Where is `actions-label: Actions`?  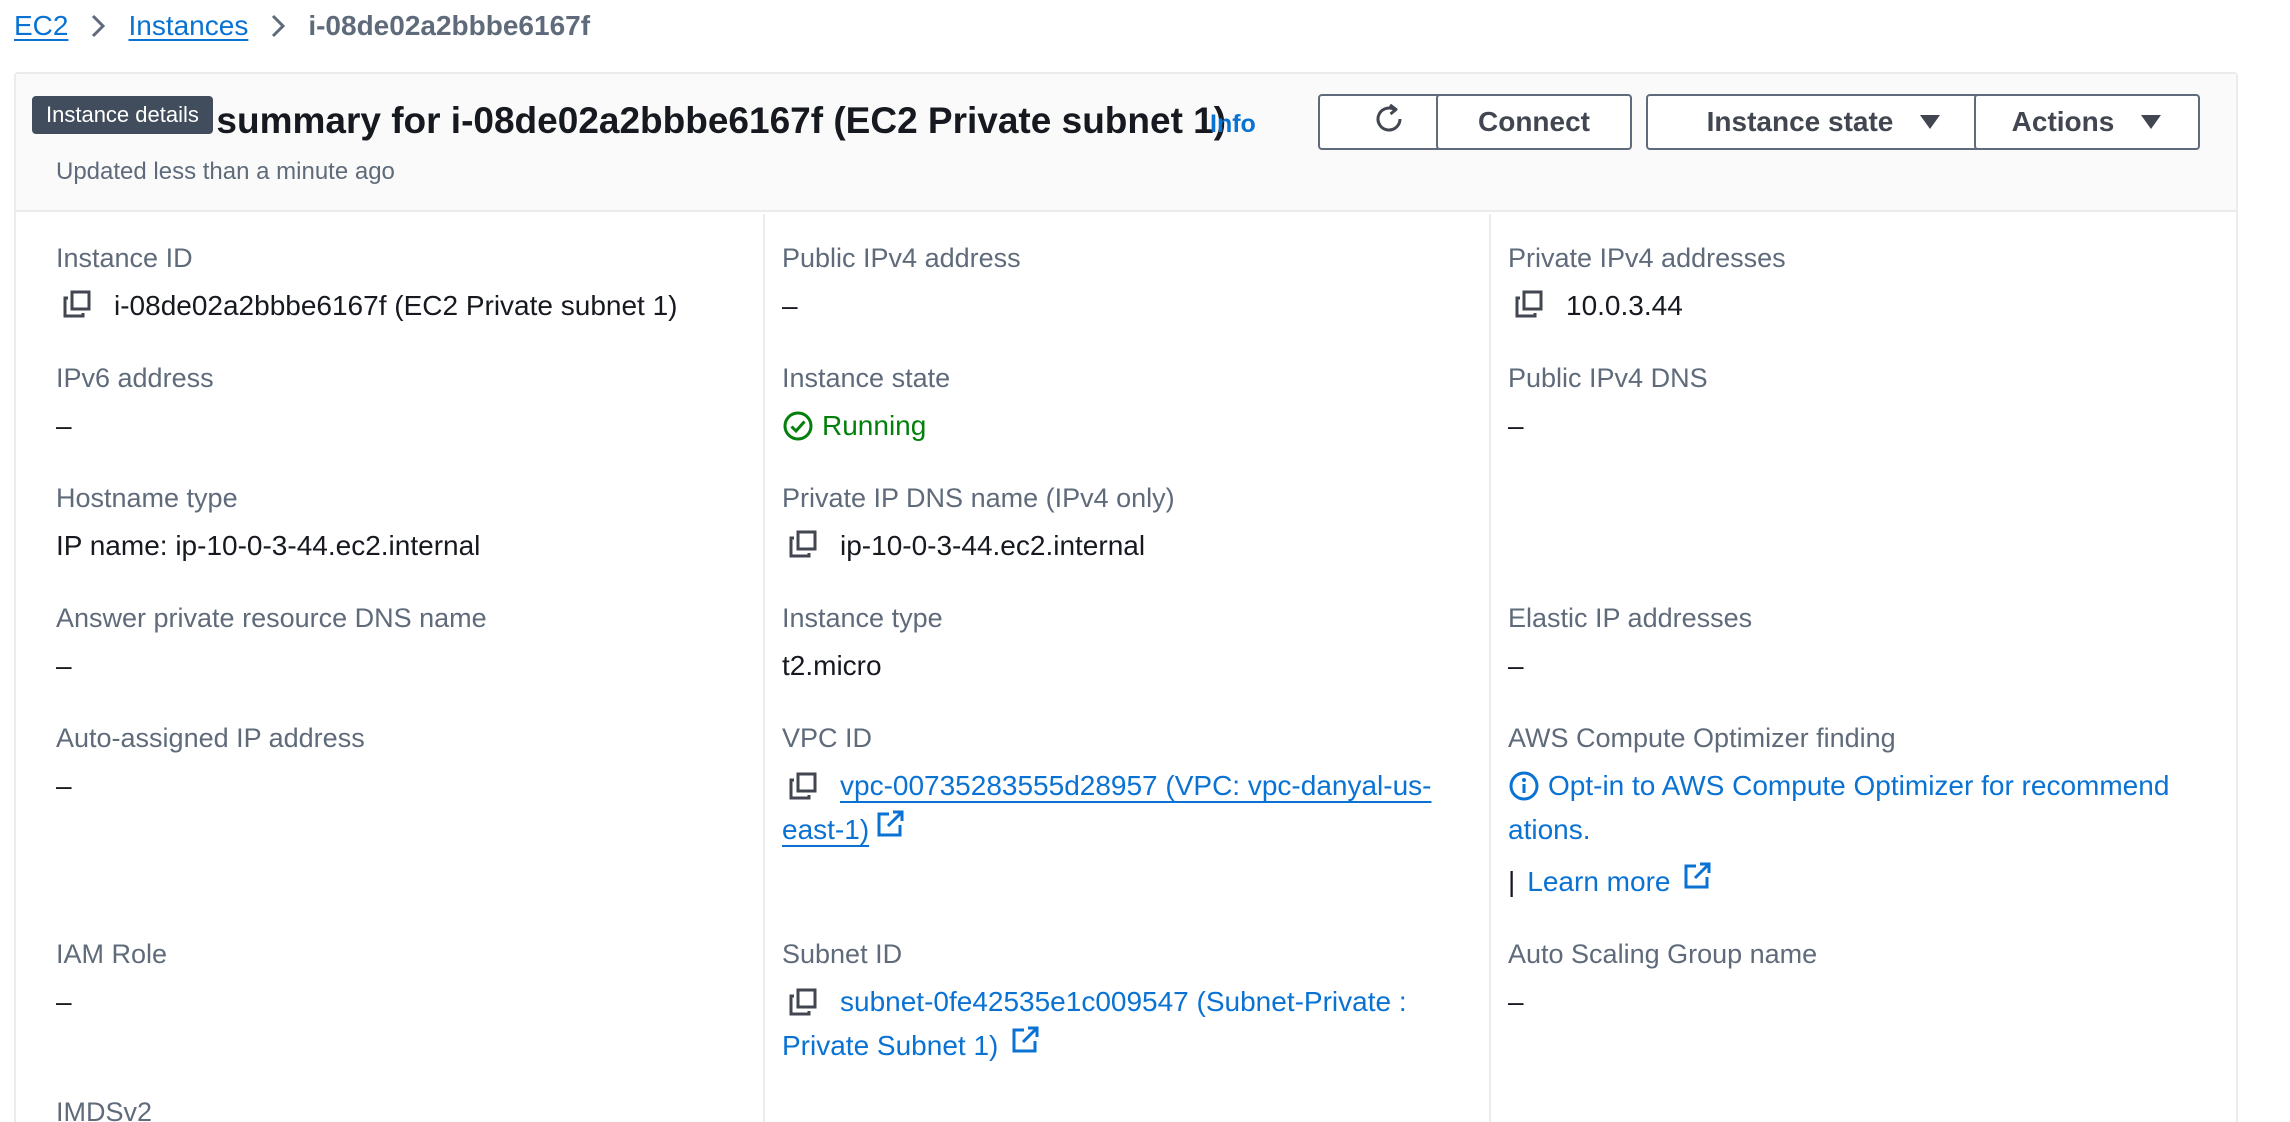 actions-label: Actions is located at coordinates (2063, 121).